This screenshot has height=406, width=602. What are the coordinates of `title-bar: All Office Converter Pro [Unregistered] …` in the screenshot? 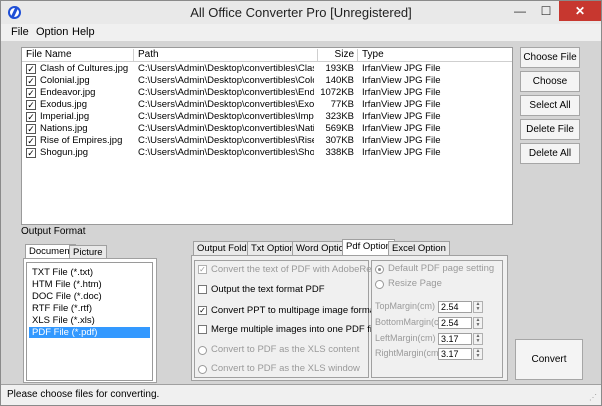 It's located at (301, 12).